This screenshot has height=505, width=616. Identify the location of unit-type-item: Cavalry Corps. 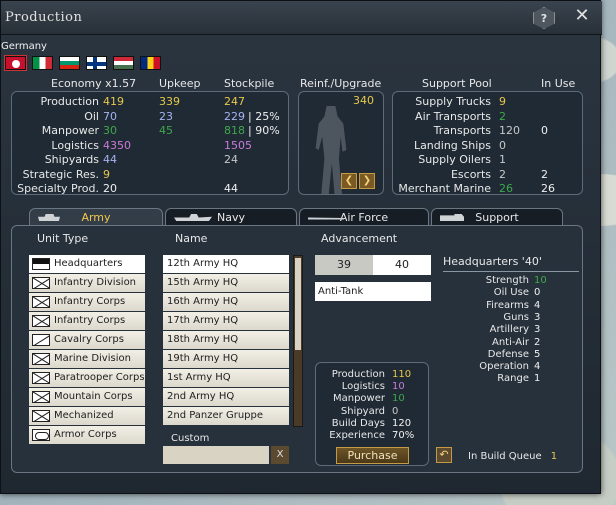
(87, 340).